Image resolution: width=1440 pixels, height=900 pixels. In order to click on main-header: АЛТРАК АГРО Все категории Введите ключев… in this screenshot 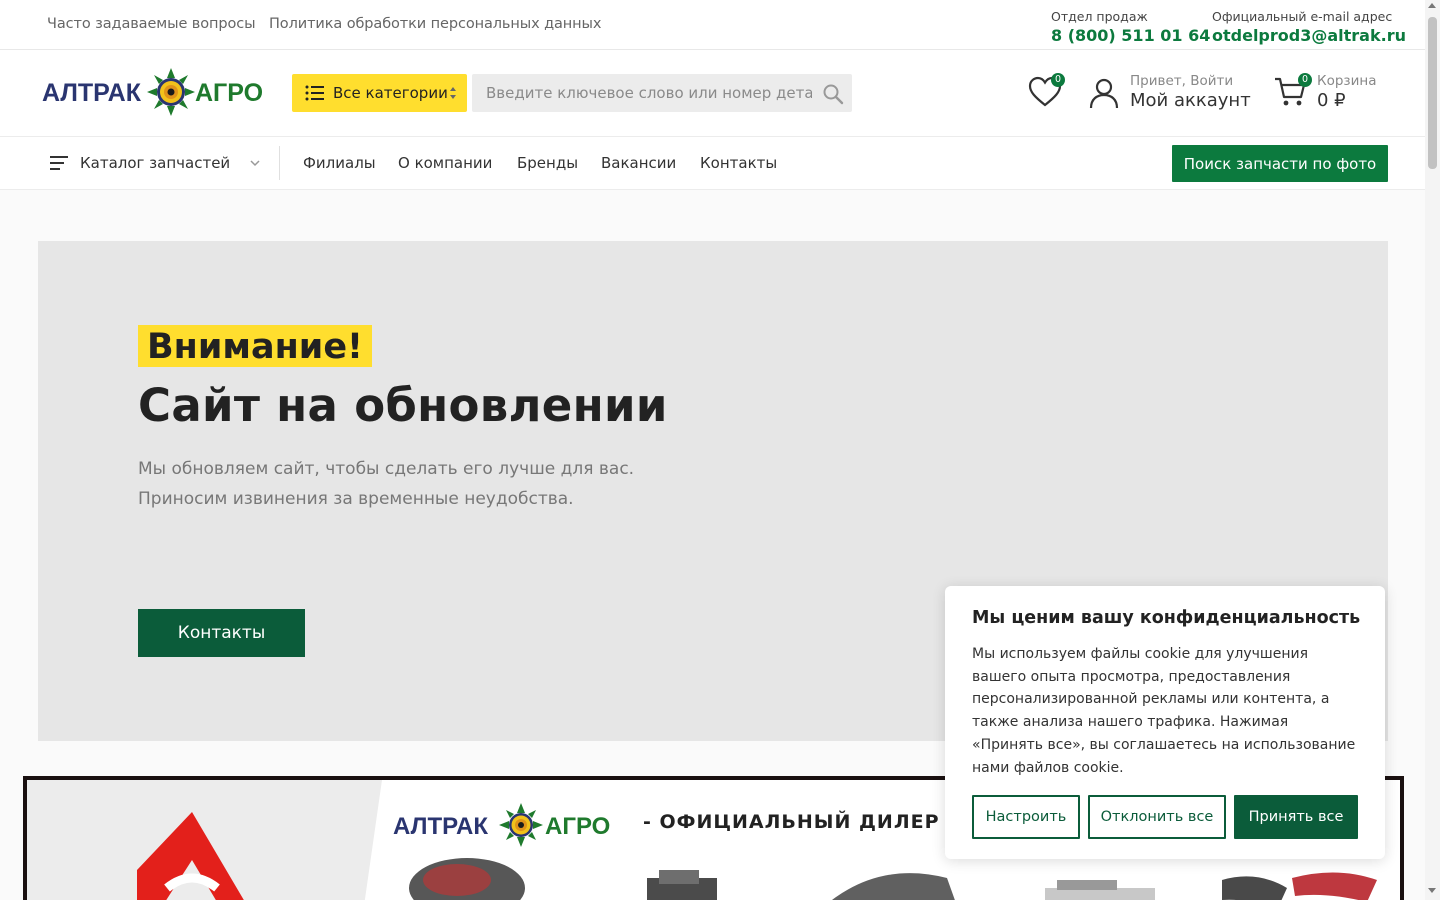, I will do `click(712, 93)`.